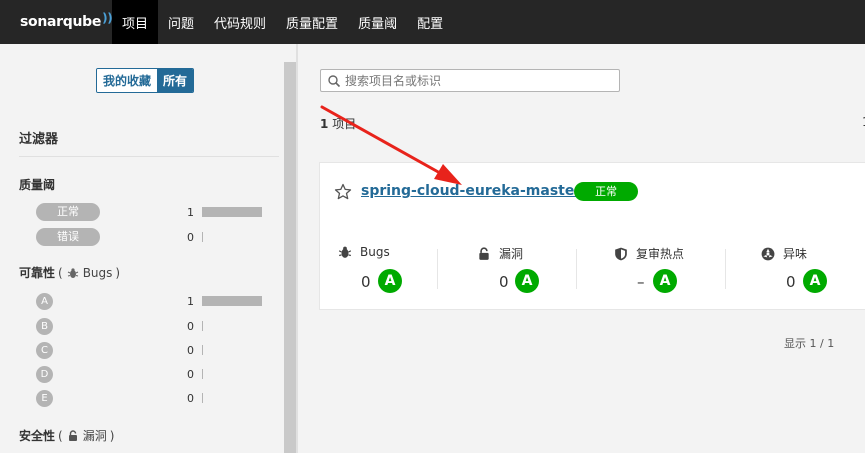  I want to click on quality-gate-status-badge: 正常, so click(606, 191).